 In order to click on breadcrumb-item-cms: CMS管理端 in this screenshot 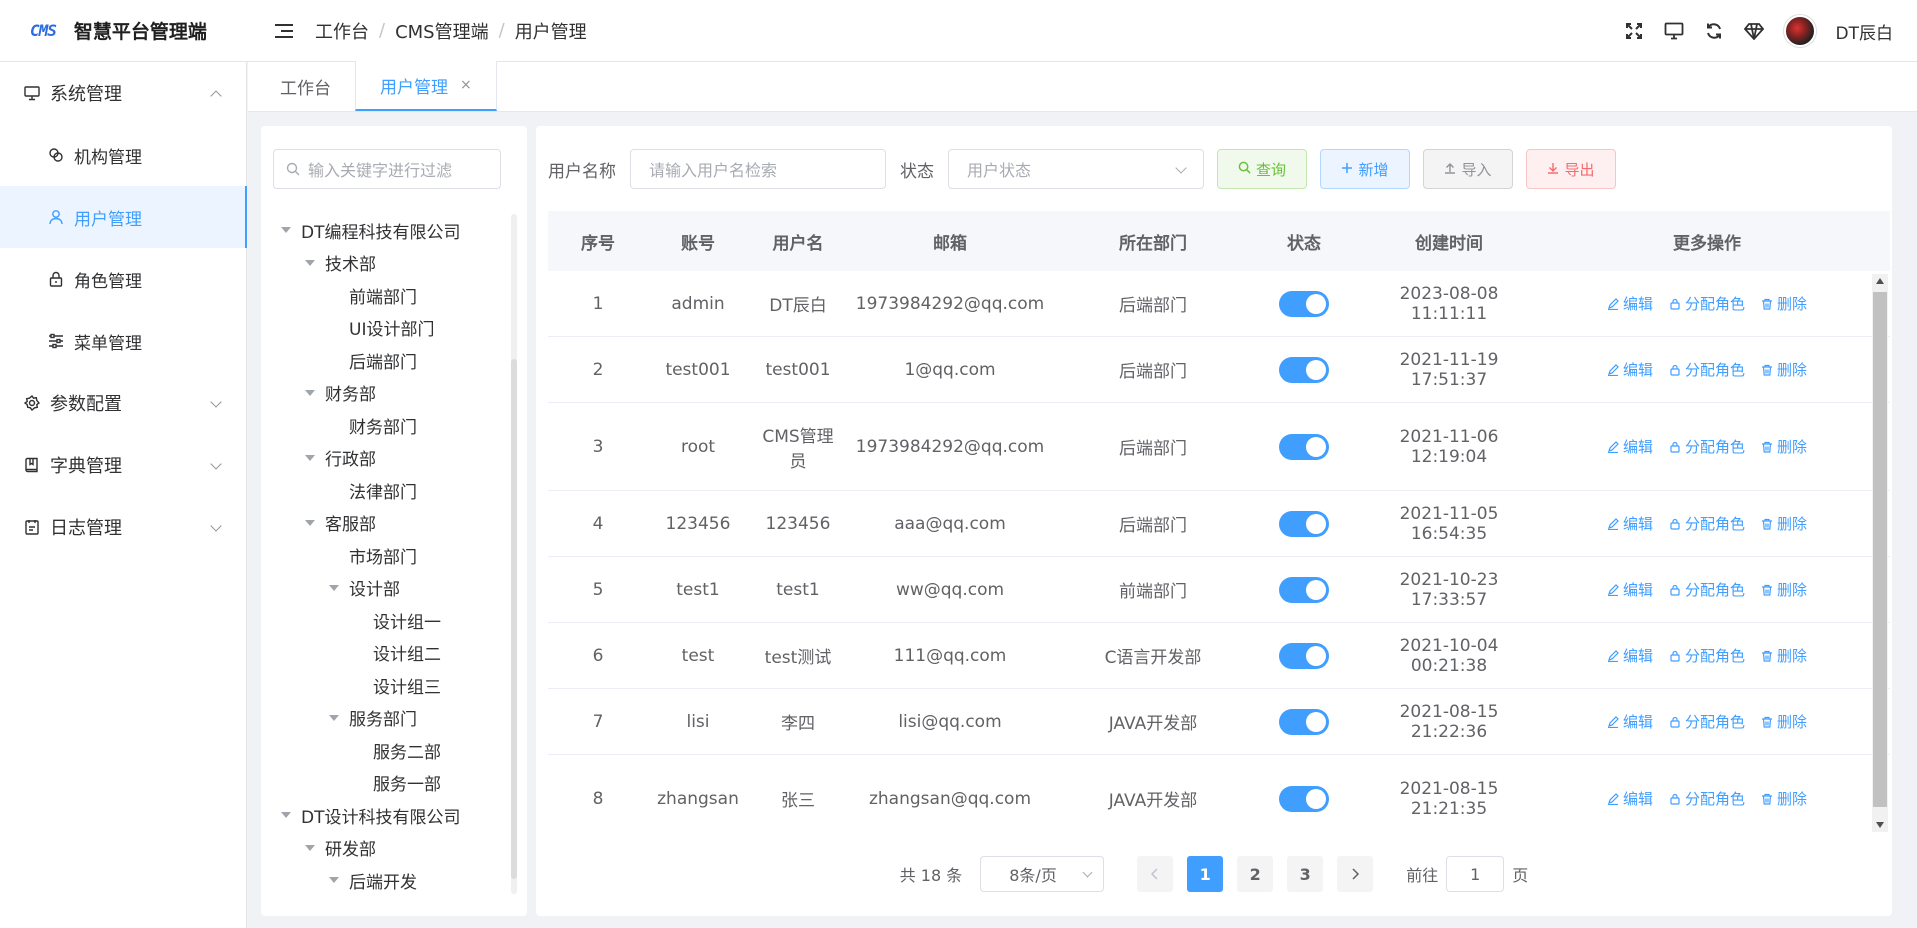, I will do `click(442, 31)`.